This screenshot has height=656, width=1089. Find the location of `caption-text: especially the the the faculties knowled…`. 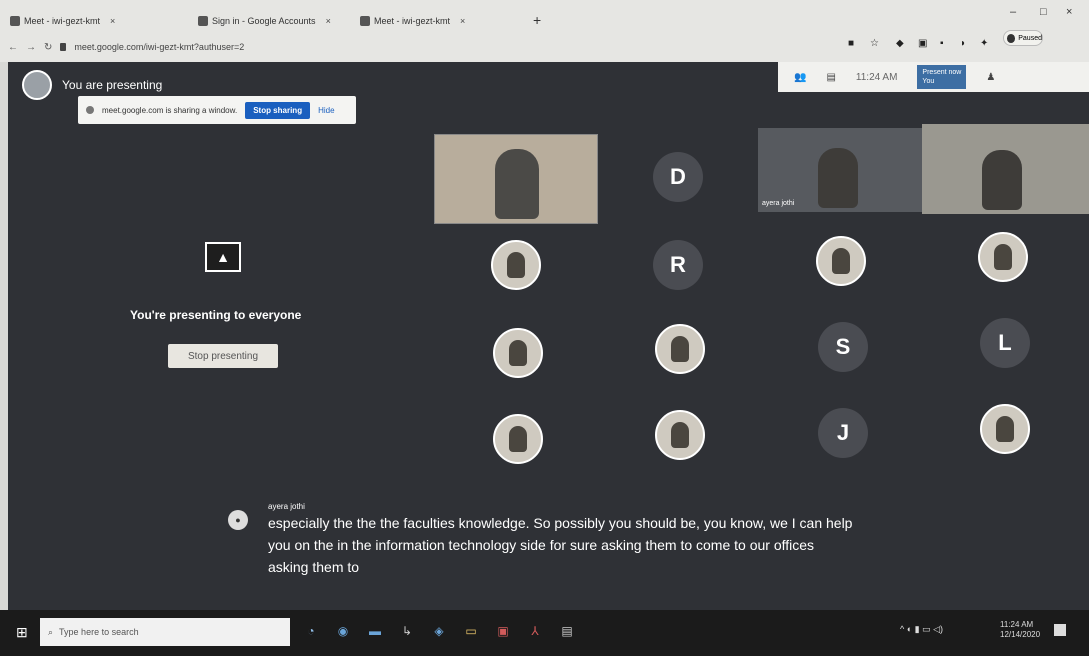

caption-text: especially the the the faculties knowled… is located at coordinates (560, 545).